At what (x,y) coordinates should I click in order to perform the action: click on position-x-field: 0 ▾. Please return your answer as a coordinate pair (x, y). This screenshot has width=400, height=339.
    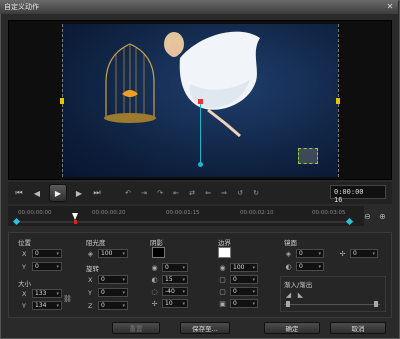
    Looking at the image, I should click on (47, 253).